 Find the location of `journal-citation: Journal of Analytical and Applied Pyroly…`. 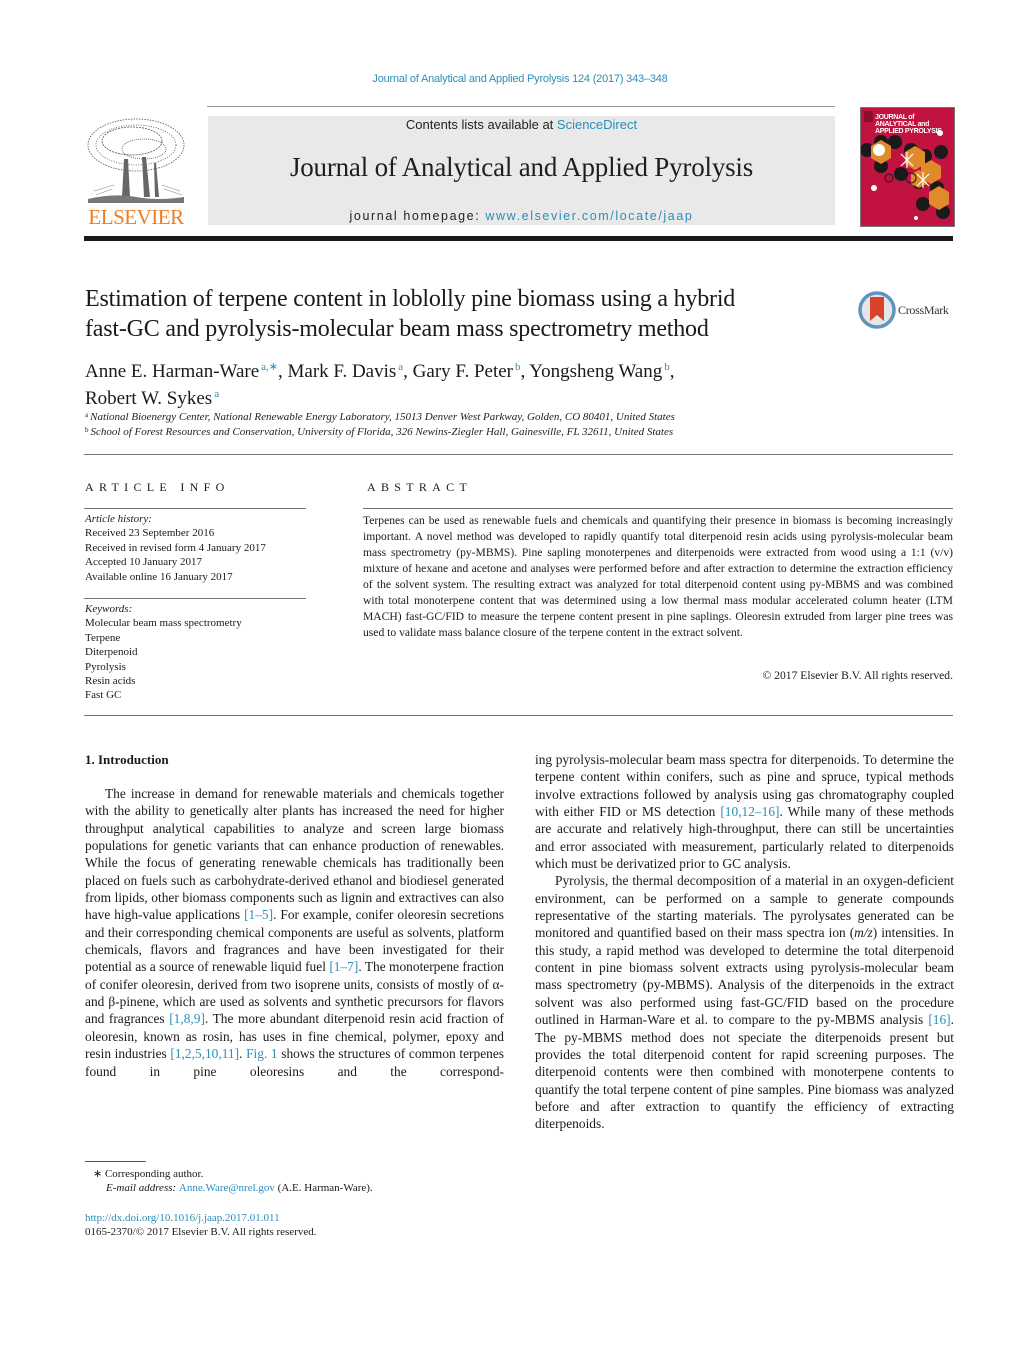

journal-citation: Journal of Analytical and Applied Pyroly… is located at coordinates (510, 79).